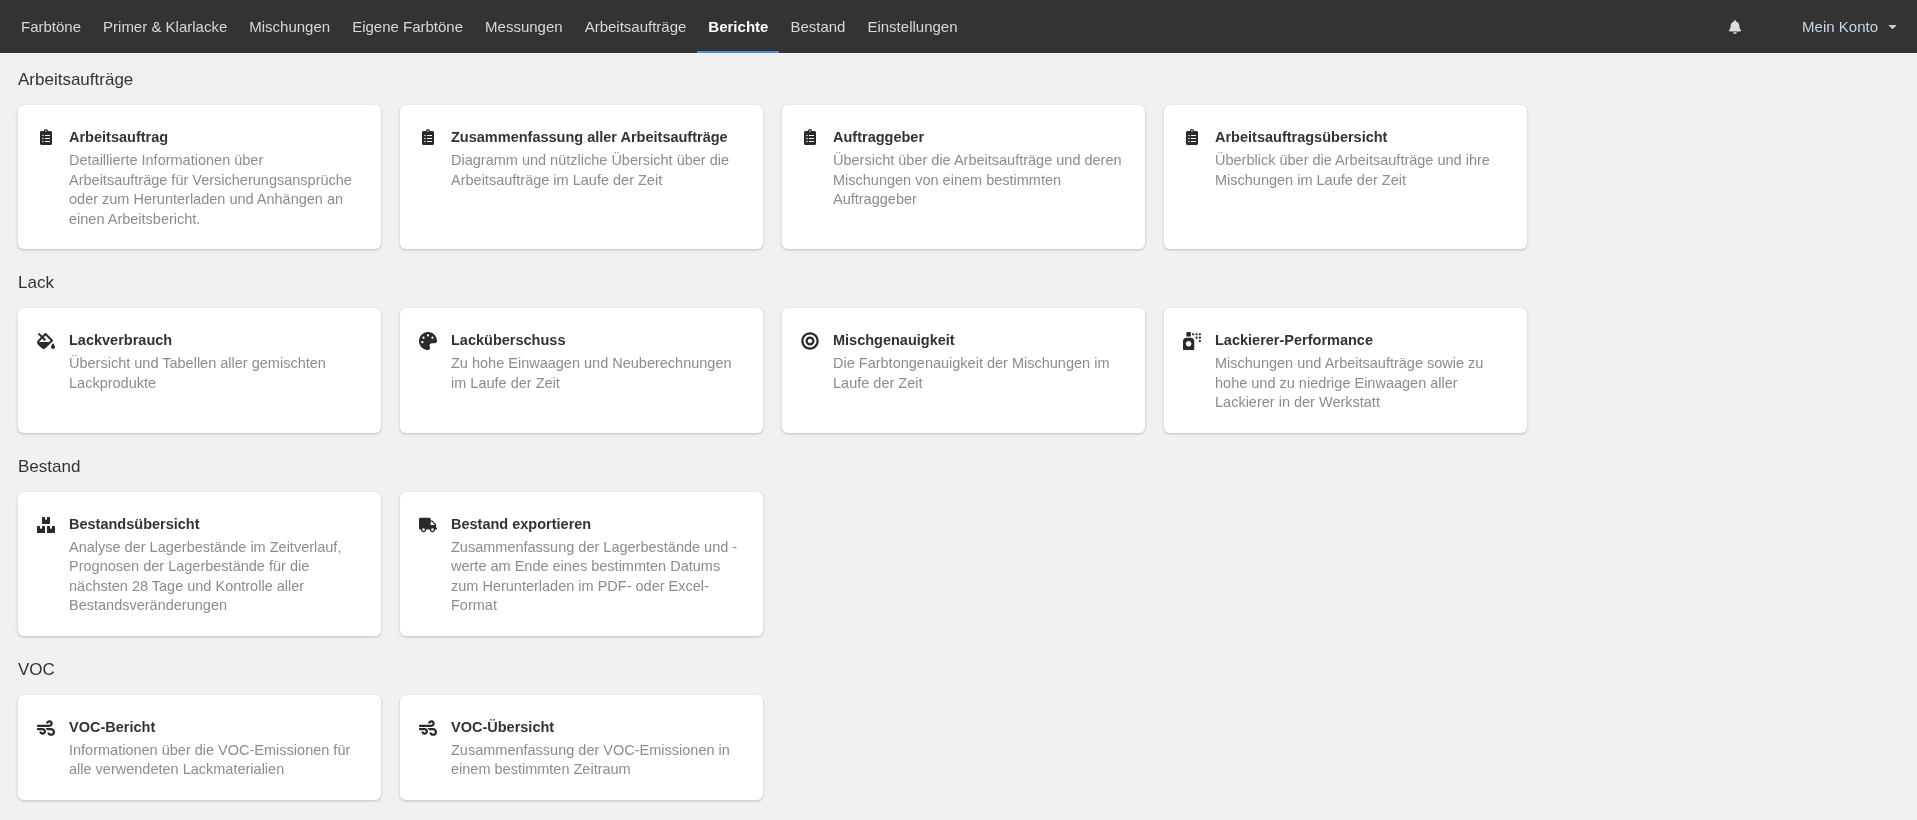  What do you see at coordinates (595, 576) in the screenshot?
I see `card-description: Zusammenfassung der Lagerbestände und -werte am Ende eines bestimmten Datums zum Herunterladen im PDF- oder Excel-Format` at bounding box center [595, 576].